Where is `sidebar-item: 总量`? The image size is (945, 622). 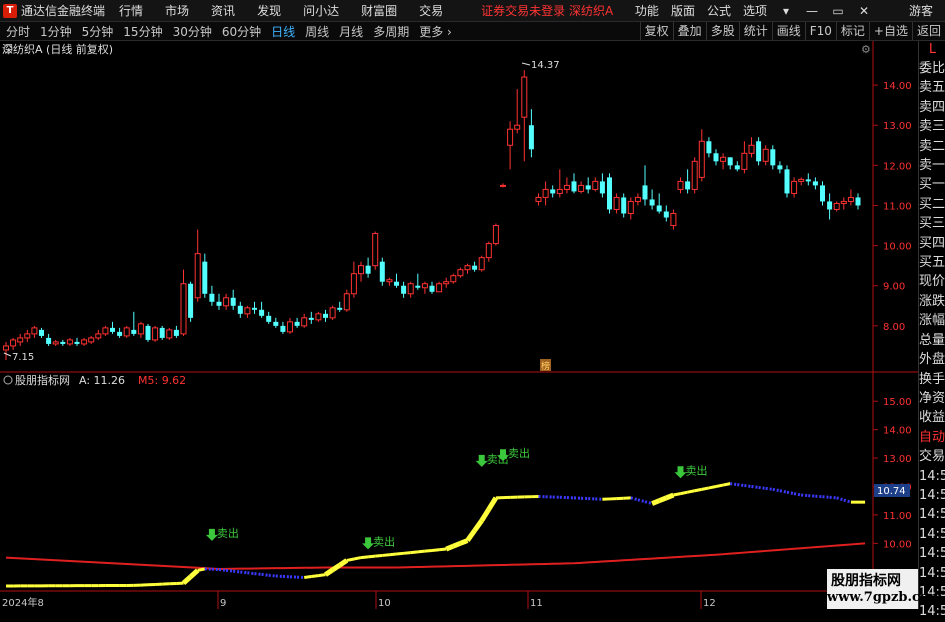 sidebar-item: 总量 is located at coordinates (932, 340).